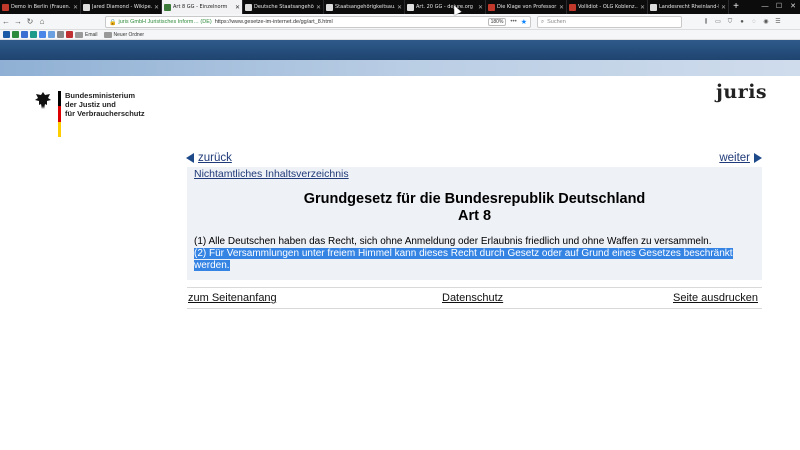 Image resolution: width=800 pixels, height=450 pixels. I want to click on menu-icon: ☰, so click(778, 22).